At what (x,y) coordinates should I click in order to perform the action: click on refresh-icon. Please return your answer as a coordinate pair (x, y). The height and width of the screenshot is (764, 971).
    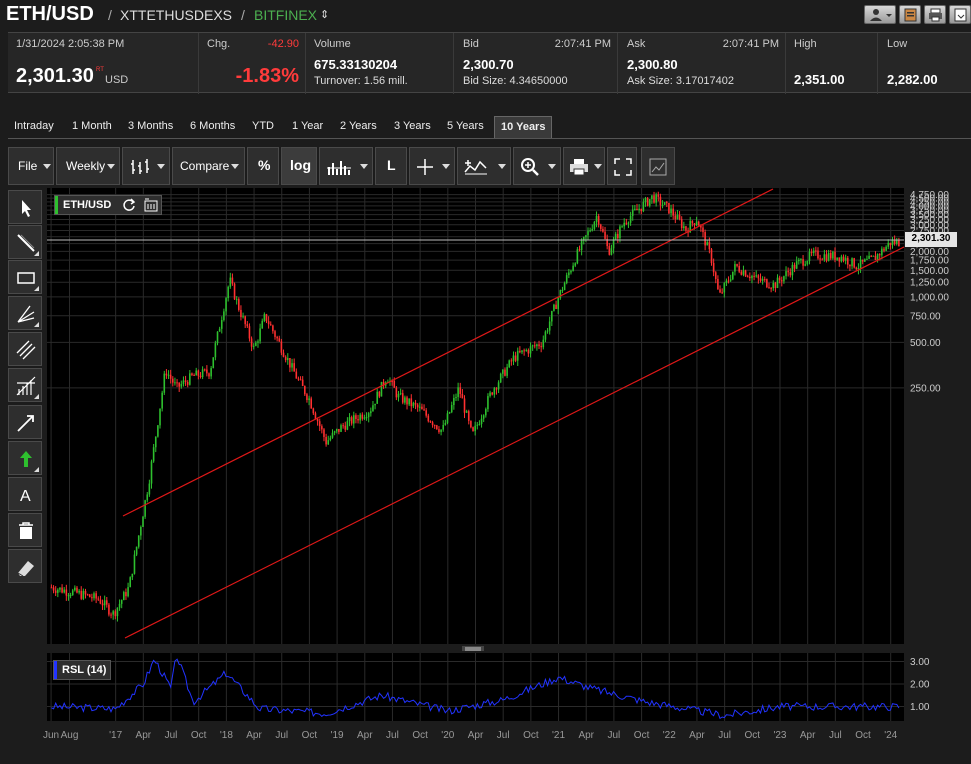
    Looking at the image, I should click on (129, 205).